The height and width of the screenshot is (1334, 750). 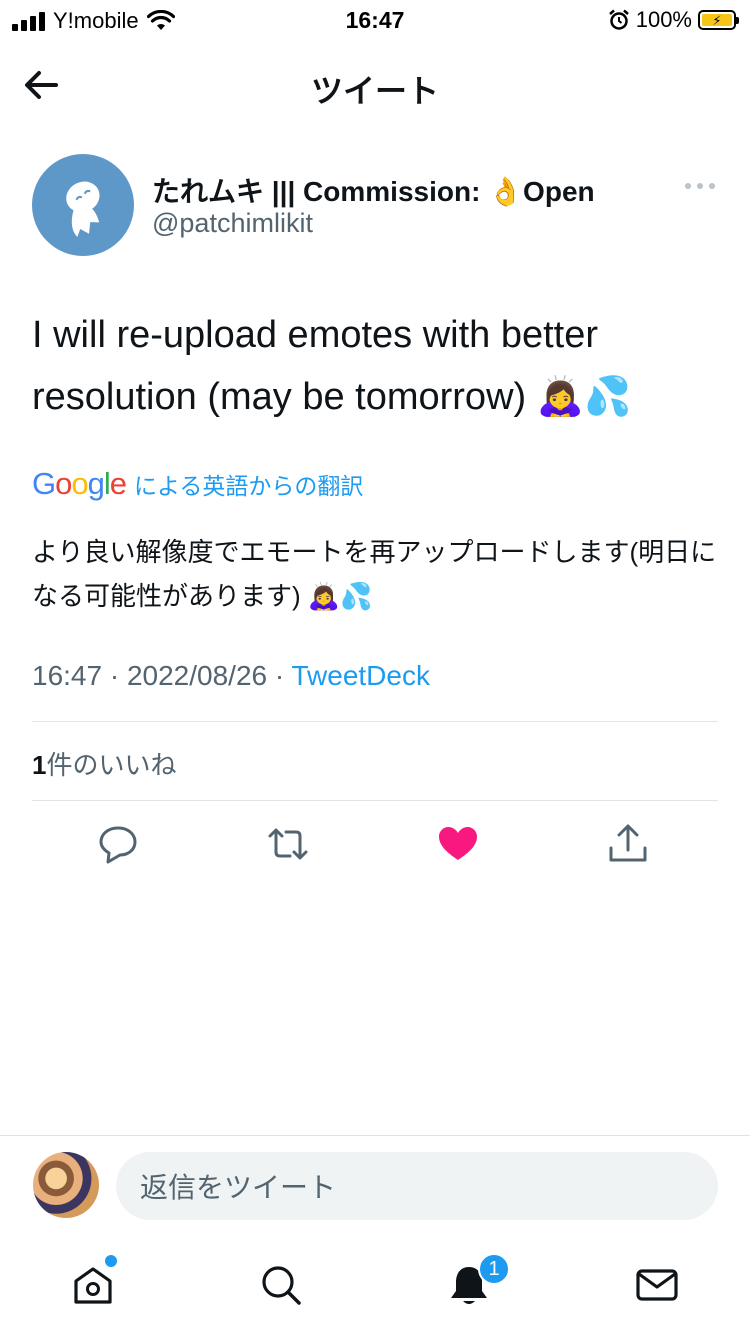 I want to click on heart-icon, so click(x=458, y=844).